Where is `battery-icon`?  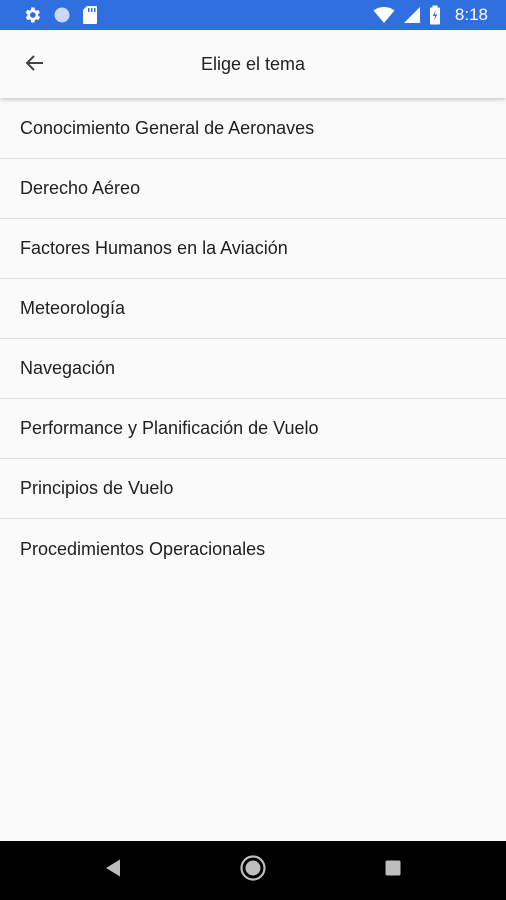 battery-icon is located at coordinates (435, 15).